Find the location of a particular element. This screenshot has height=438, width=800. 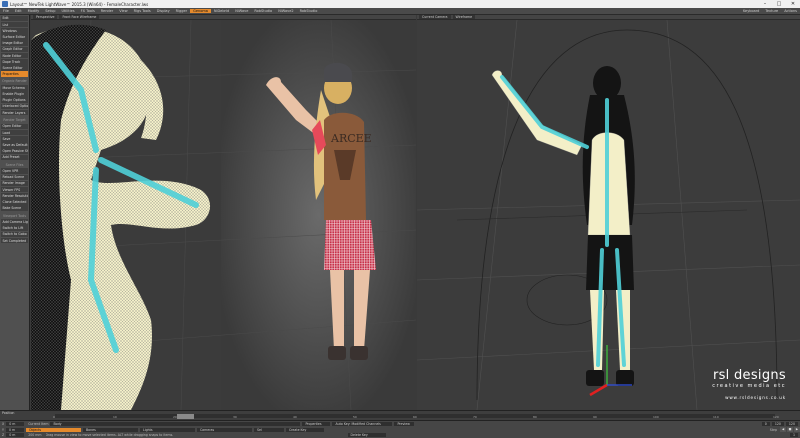

menu-item: Setup is located at coordinates (50, 11).